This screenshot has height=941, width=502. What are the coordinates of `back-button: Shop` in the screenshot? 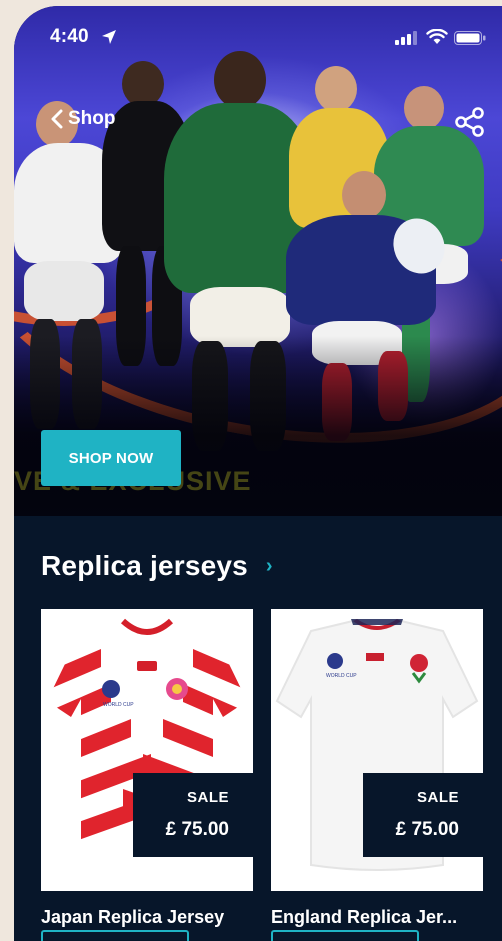 It's located at (83, 119).